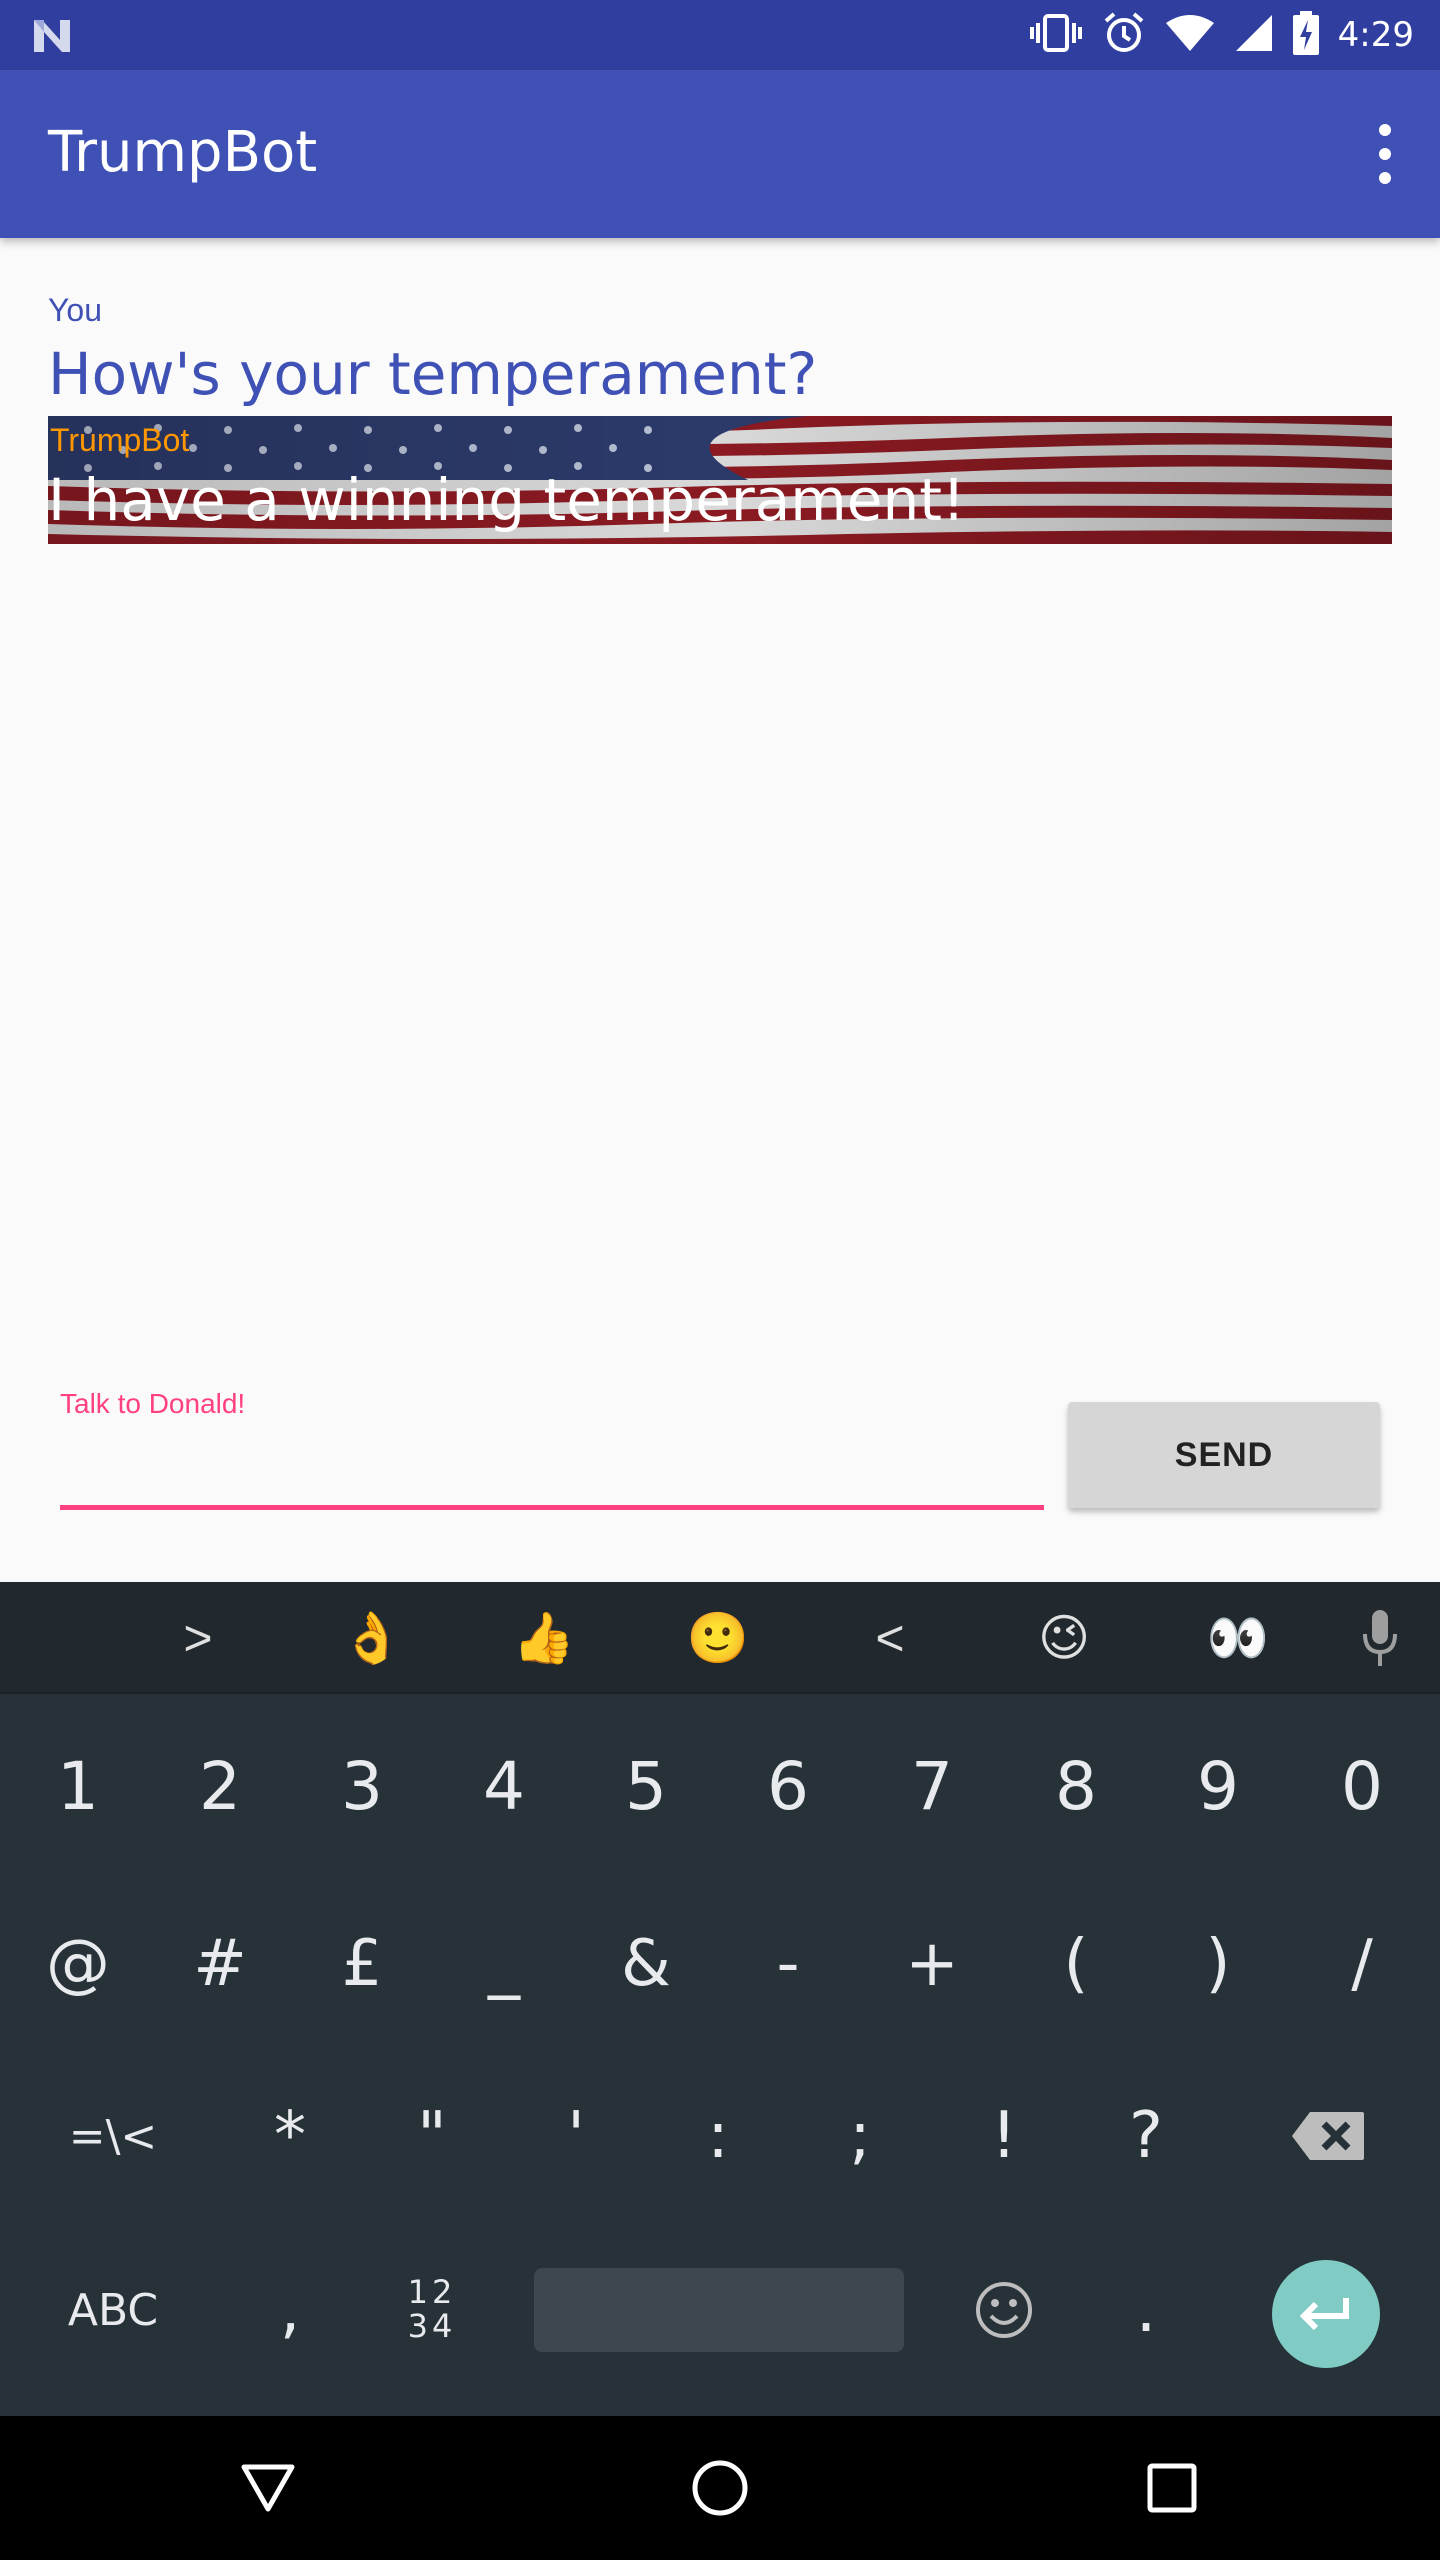  What do you see at coordinates (1124, 35) in the screenshot?
I see `alarm-icon` at bounding box center [1124, 35].